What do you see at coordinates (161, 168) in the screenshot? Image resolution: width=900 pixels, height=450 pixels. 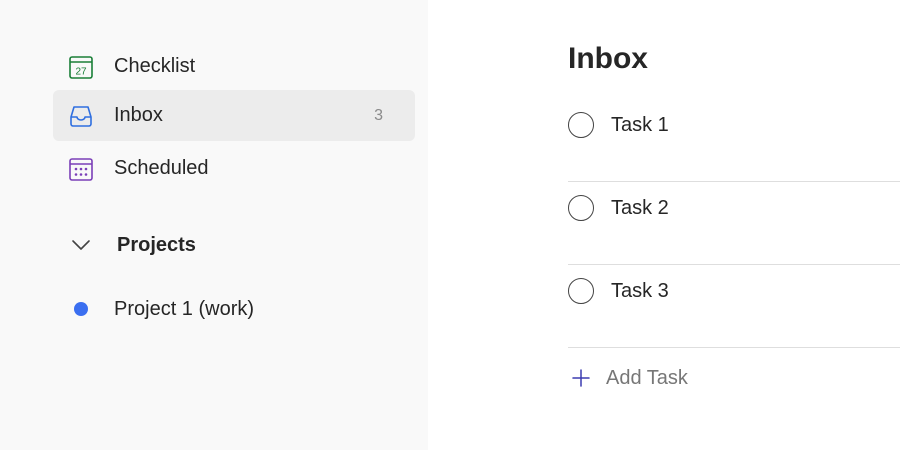 I see `sidebar-item-label: Scheduled` at bounding box center [161, 168].